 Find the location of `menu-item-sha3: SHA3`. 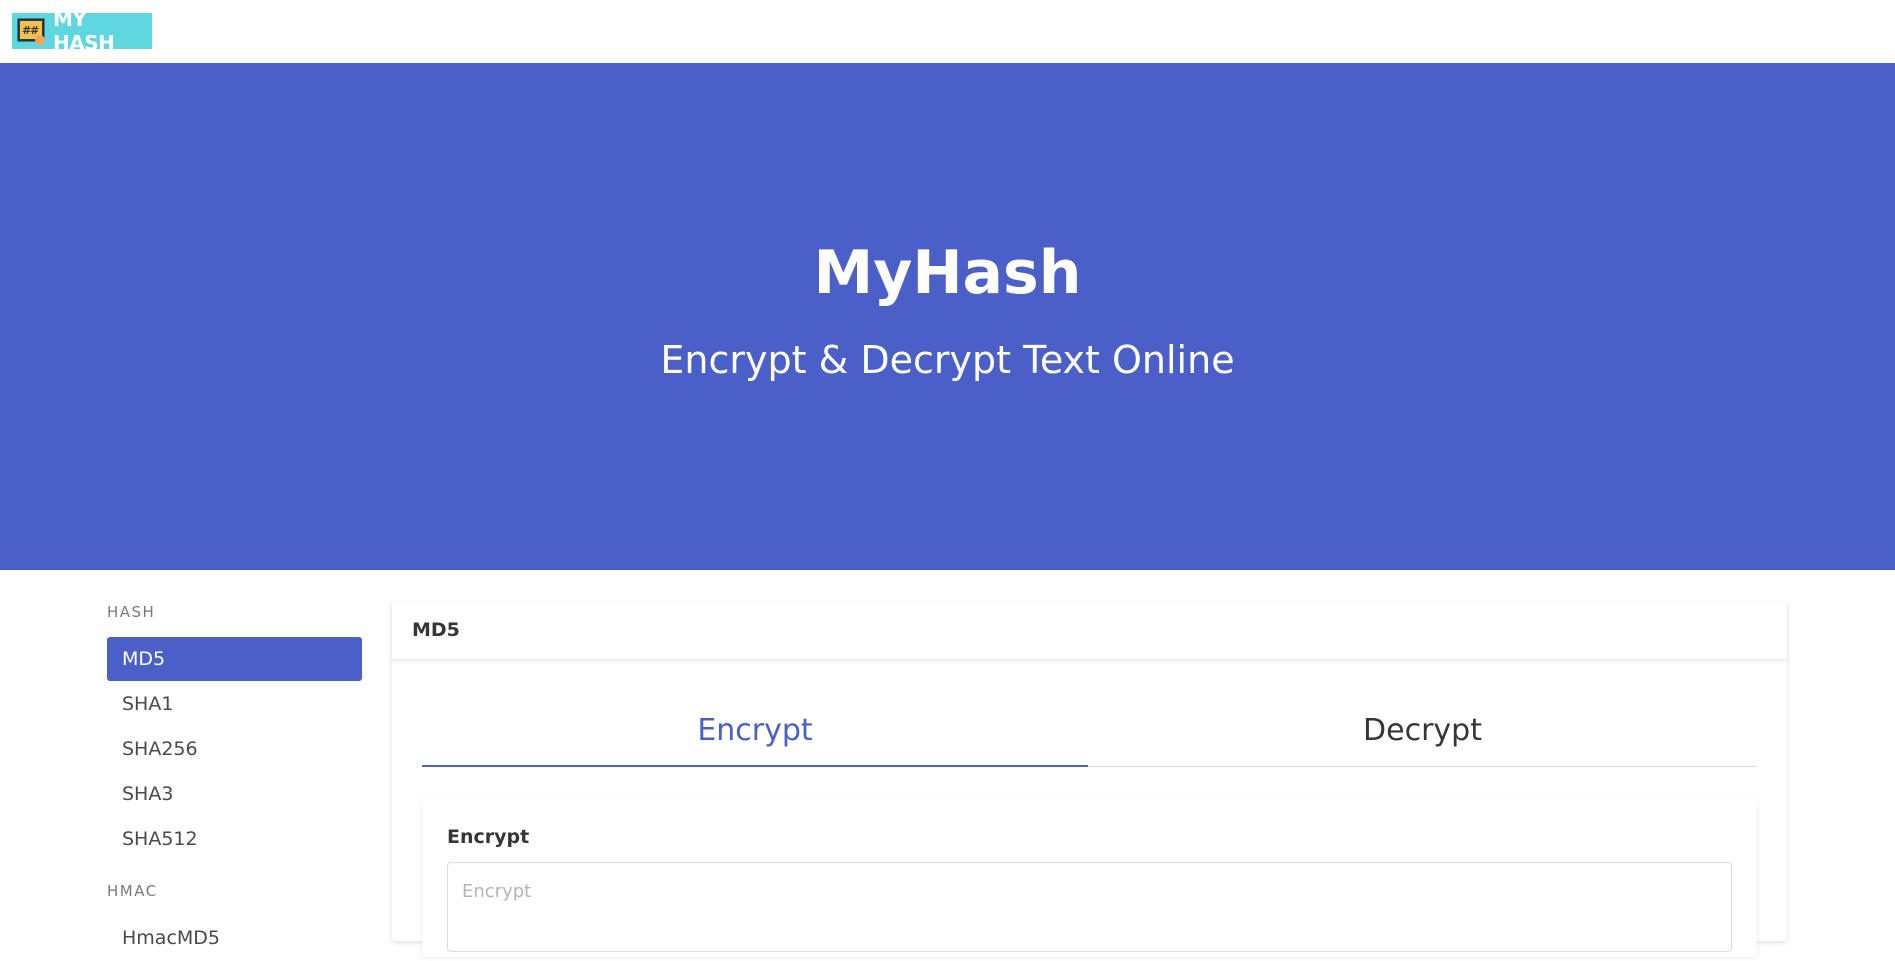

menu-item-sha3: SHA3 is located at coordinates (234, 794).